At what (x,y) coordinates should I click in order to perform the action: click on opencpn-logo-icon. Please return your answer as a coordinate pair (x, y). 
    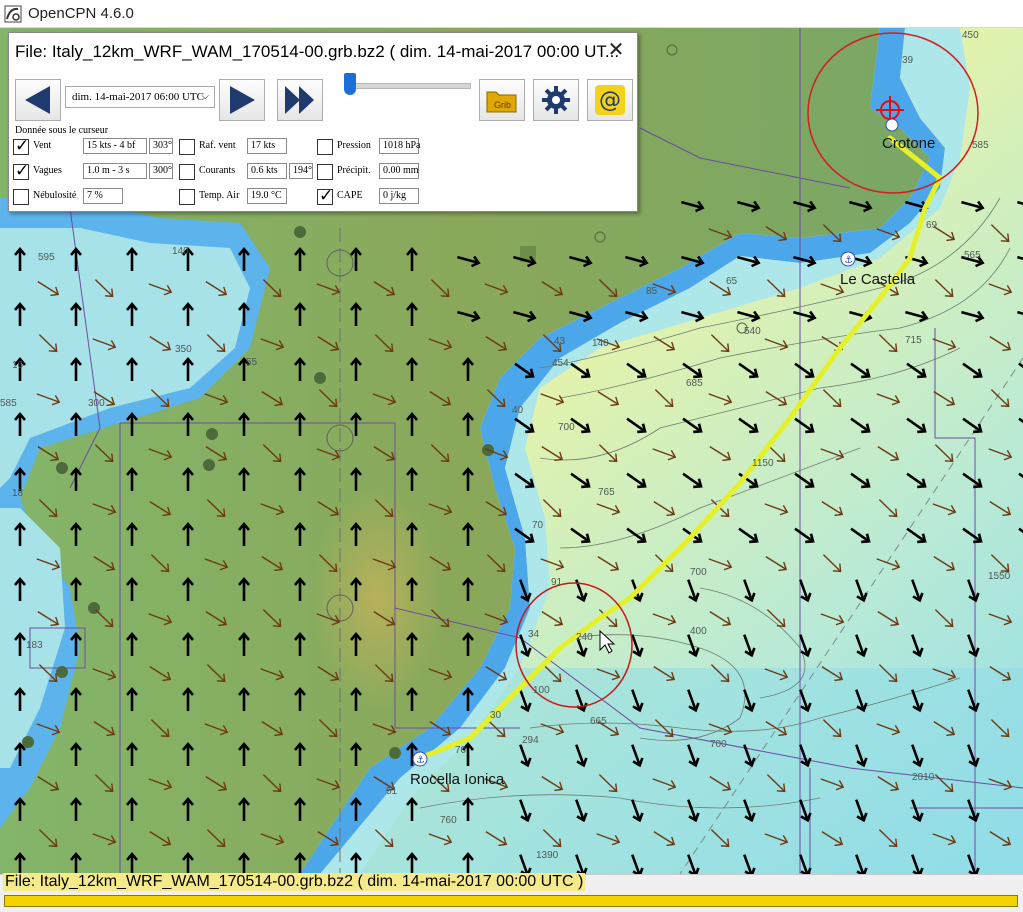
    Looking at the image, I should click on (13, 13).